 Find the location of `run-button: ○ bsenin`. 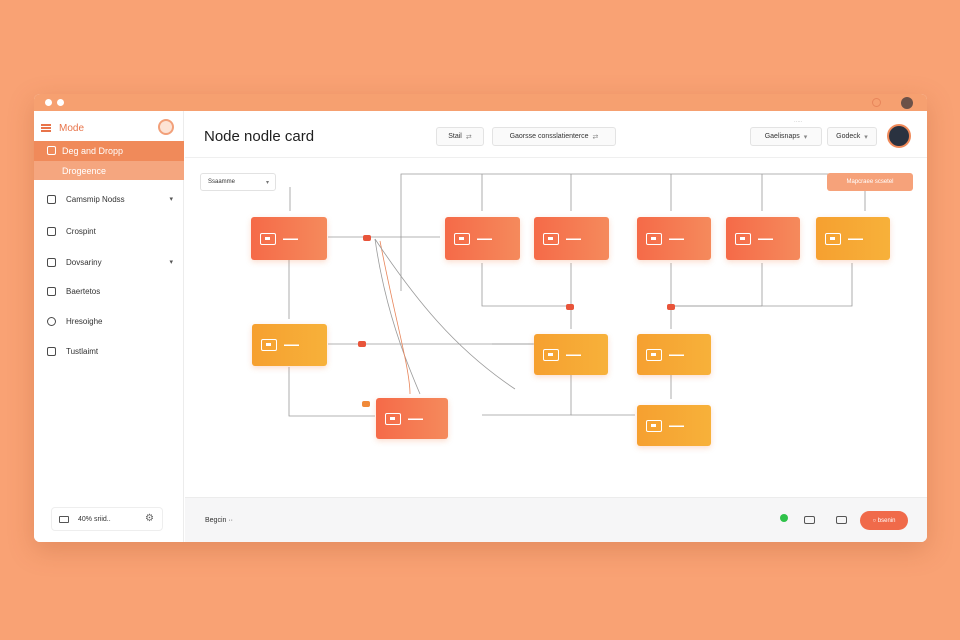

run-button: ○ bsenin is located at coordinates (884, 520).